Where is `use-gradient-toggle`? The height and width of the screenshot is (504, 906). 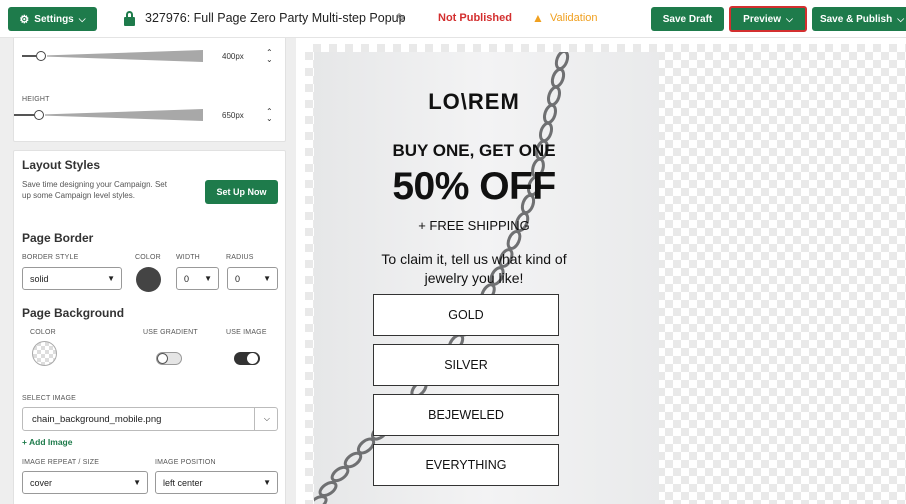 use-gradient-toggle is located at coordinates (169, 358).